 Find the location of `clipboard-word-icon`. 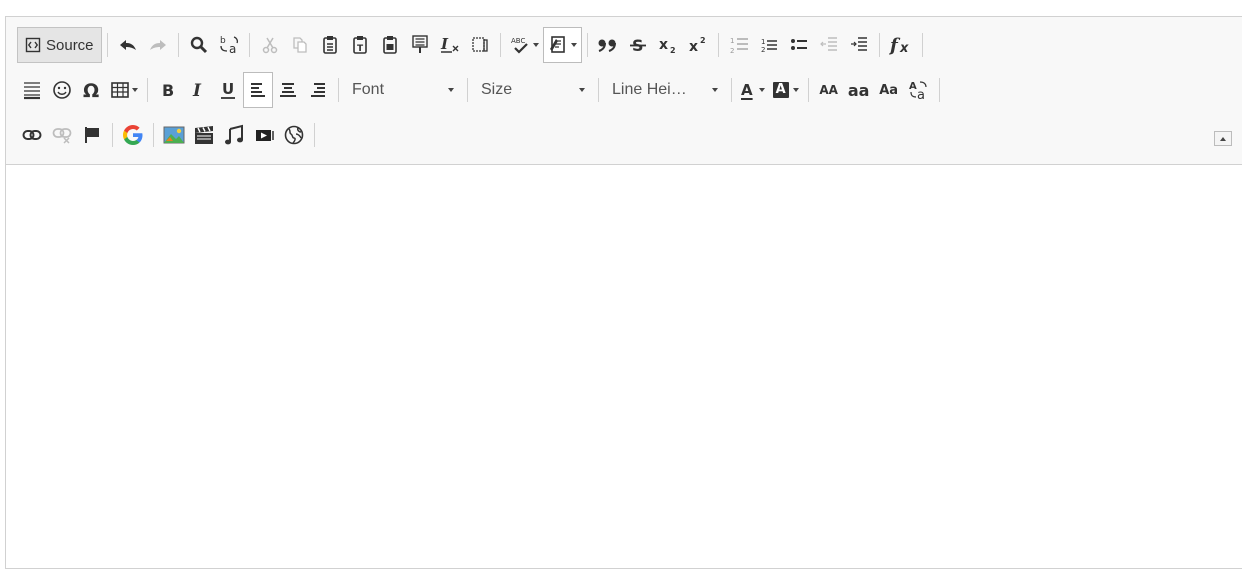

clipboard-word-icon is located at coordinates (389, 45).